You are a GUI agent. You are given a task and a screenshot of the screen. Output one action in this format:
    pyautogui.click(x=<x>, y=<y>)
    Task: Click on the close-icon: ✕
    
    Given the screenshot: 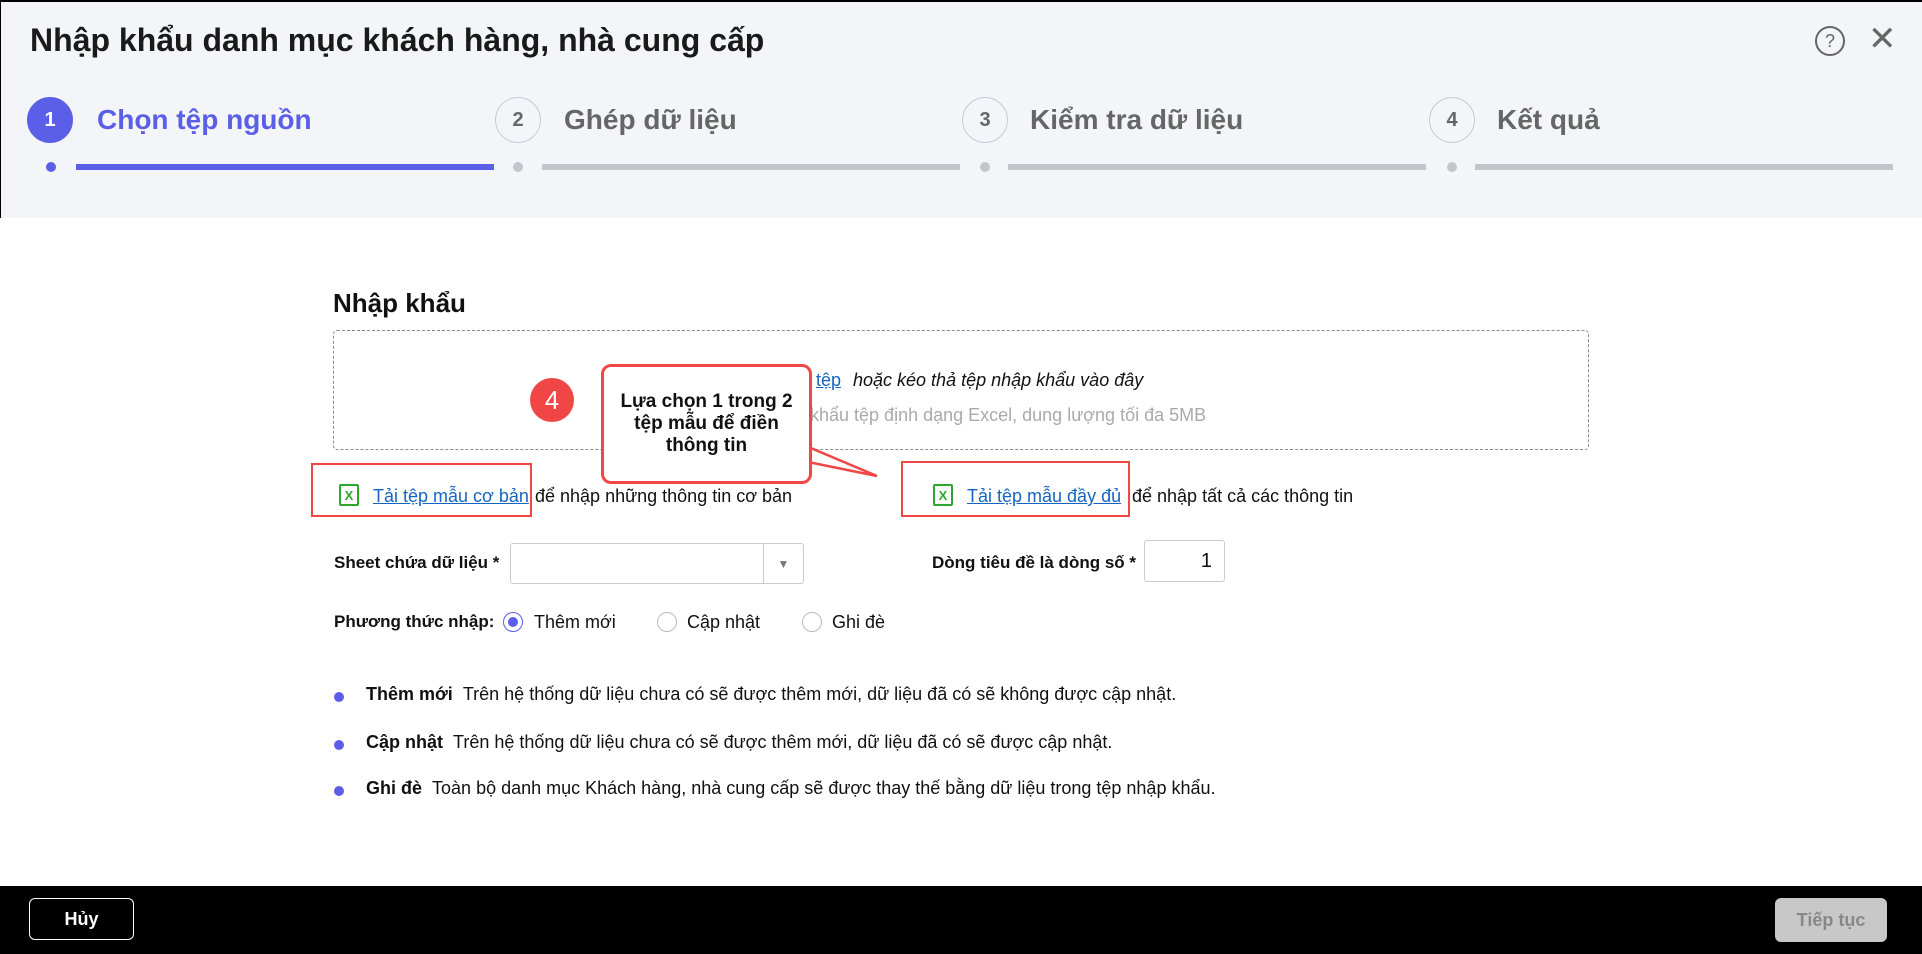 What is the action you would take?
    pyautogui.click(x=1882, y=39)
    